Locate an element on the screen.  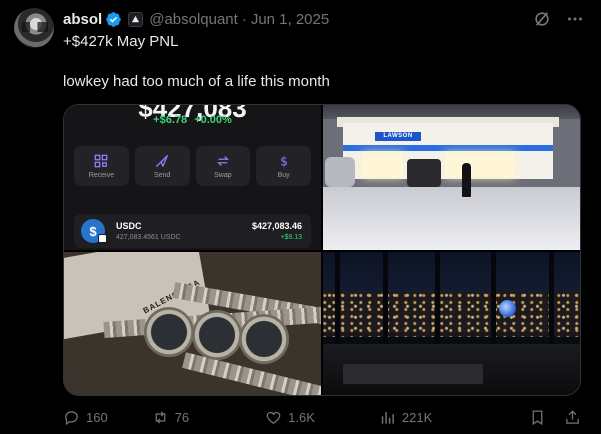
asset-gain: +$9.13 is located at coordinates (291, 237).